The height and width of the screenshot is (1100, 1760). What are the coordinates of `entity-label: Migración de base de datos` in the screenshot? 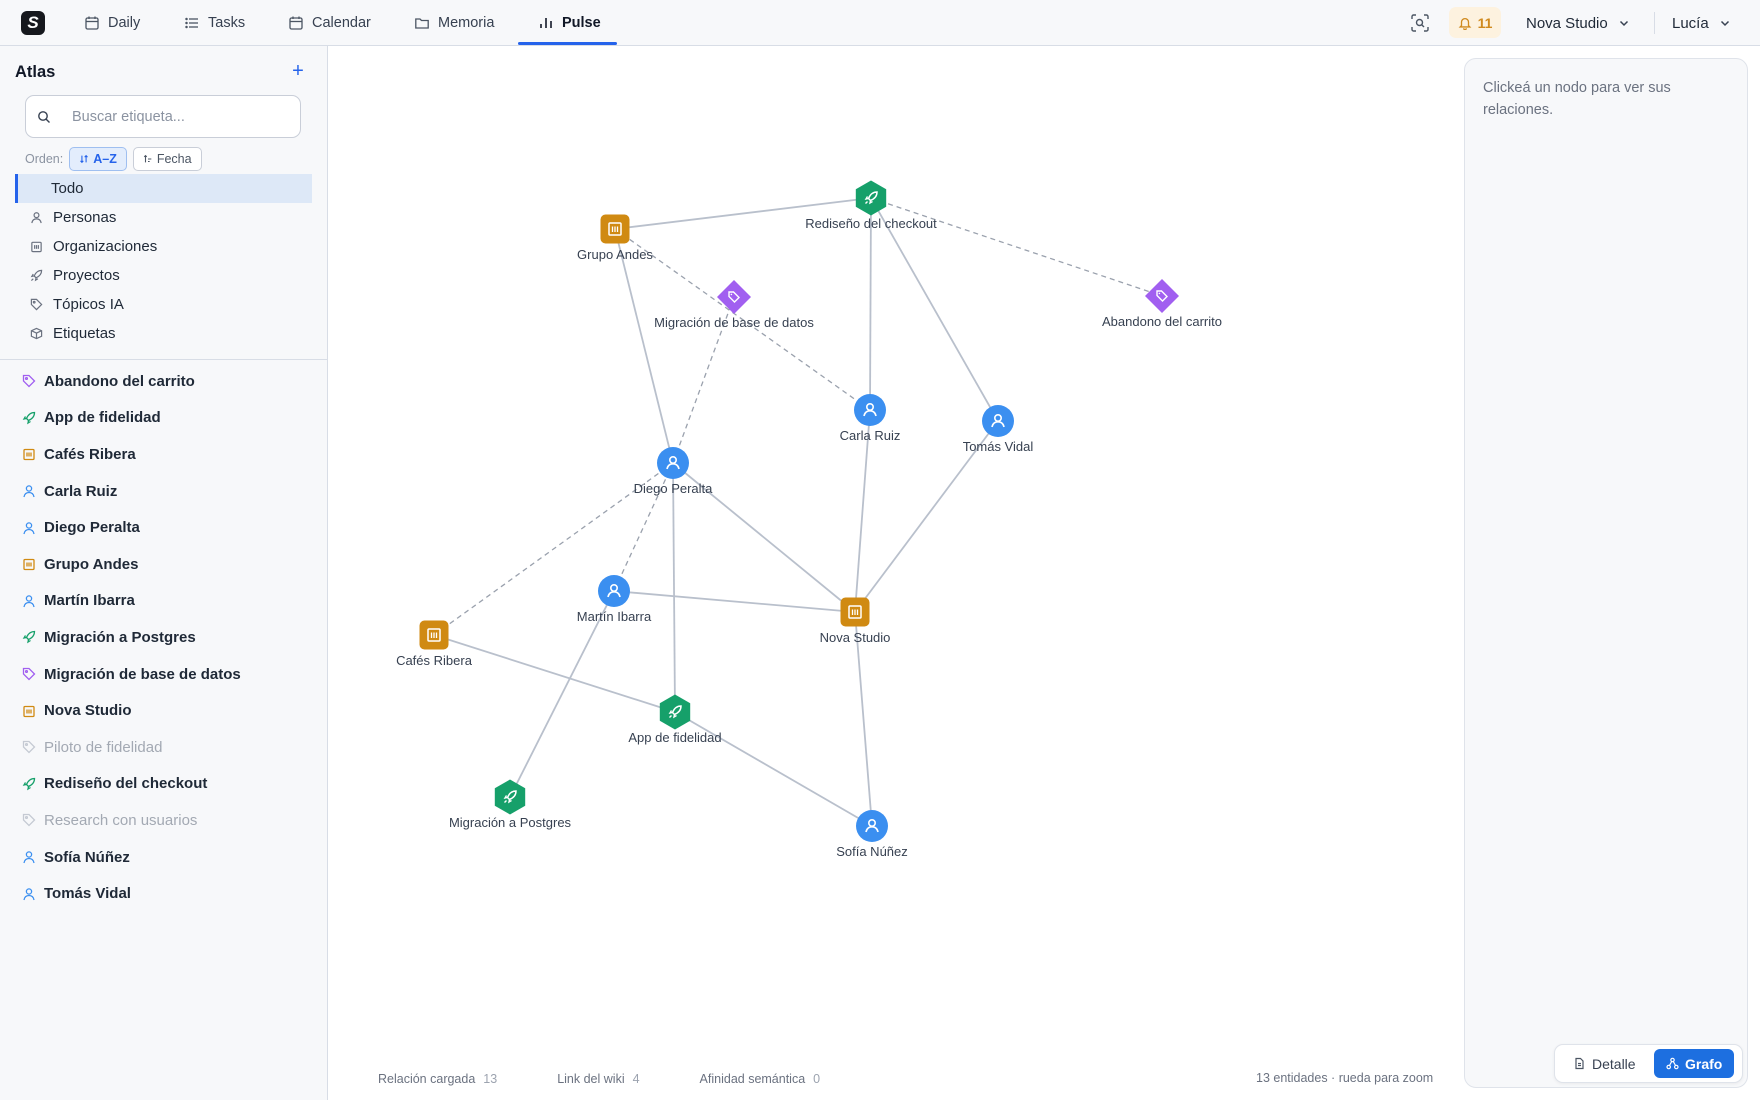 It's located at (142, 674).